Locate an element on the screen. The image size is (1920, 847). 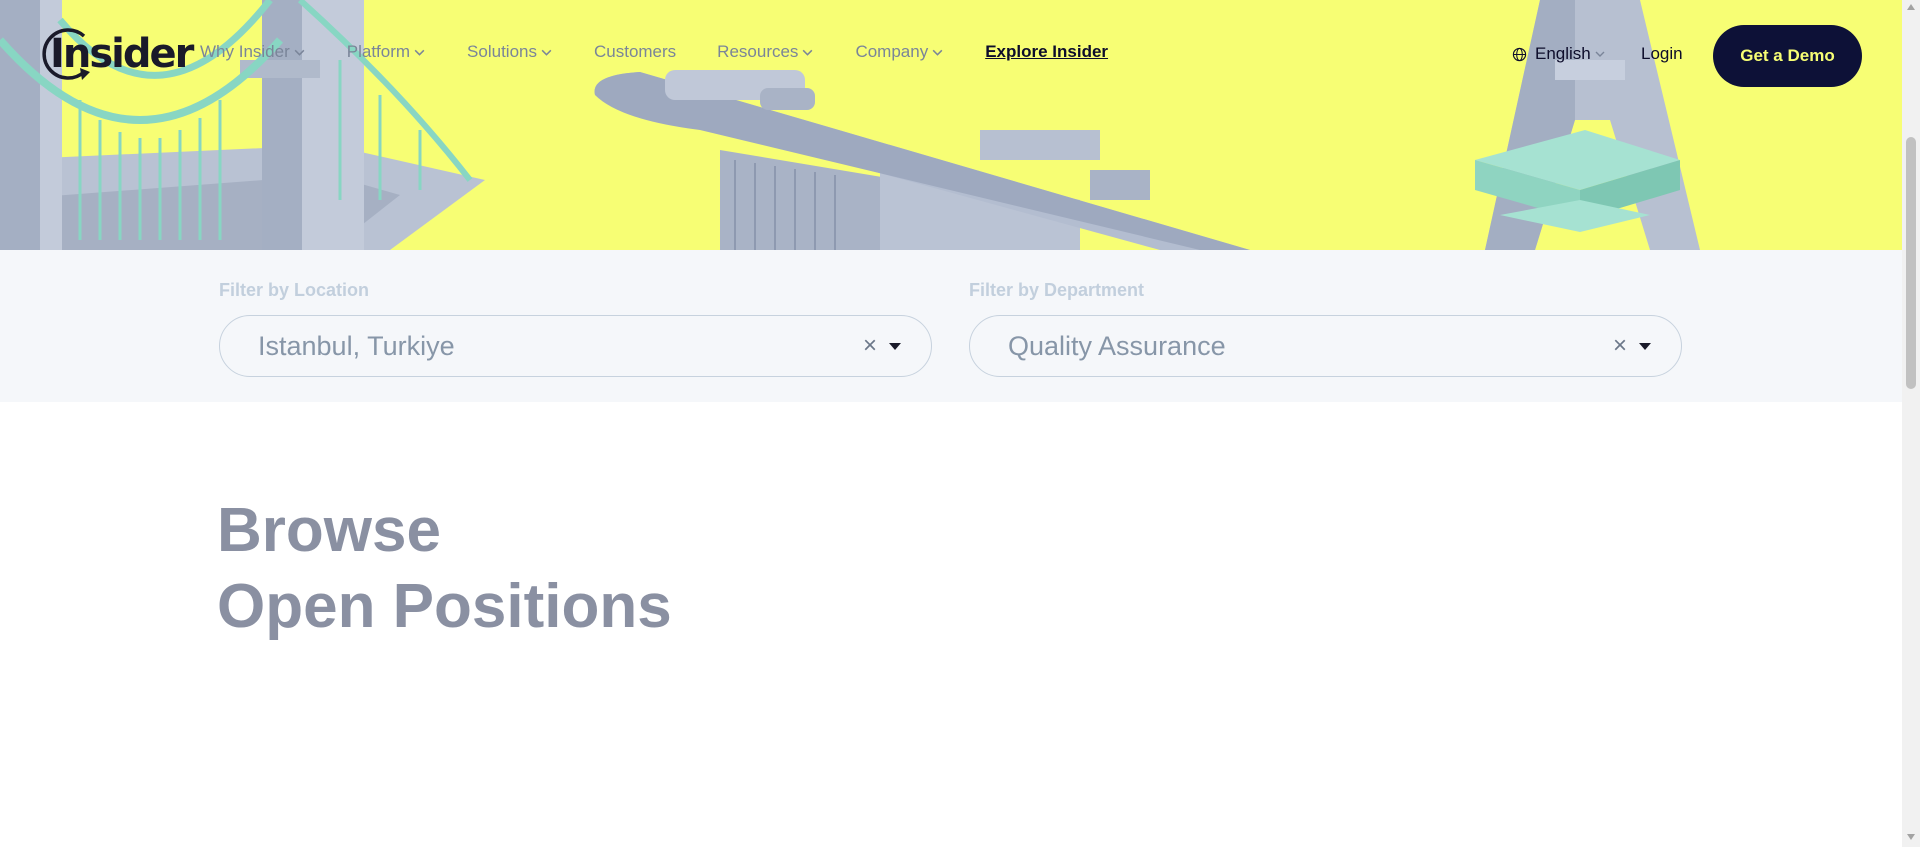
page-title-line1: Browse is located at coordinates (329, 530).